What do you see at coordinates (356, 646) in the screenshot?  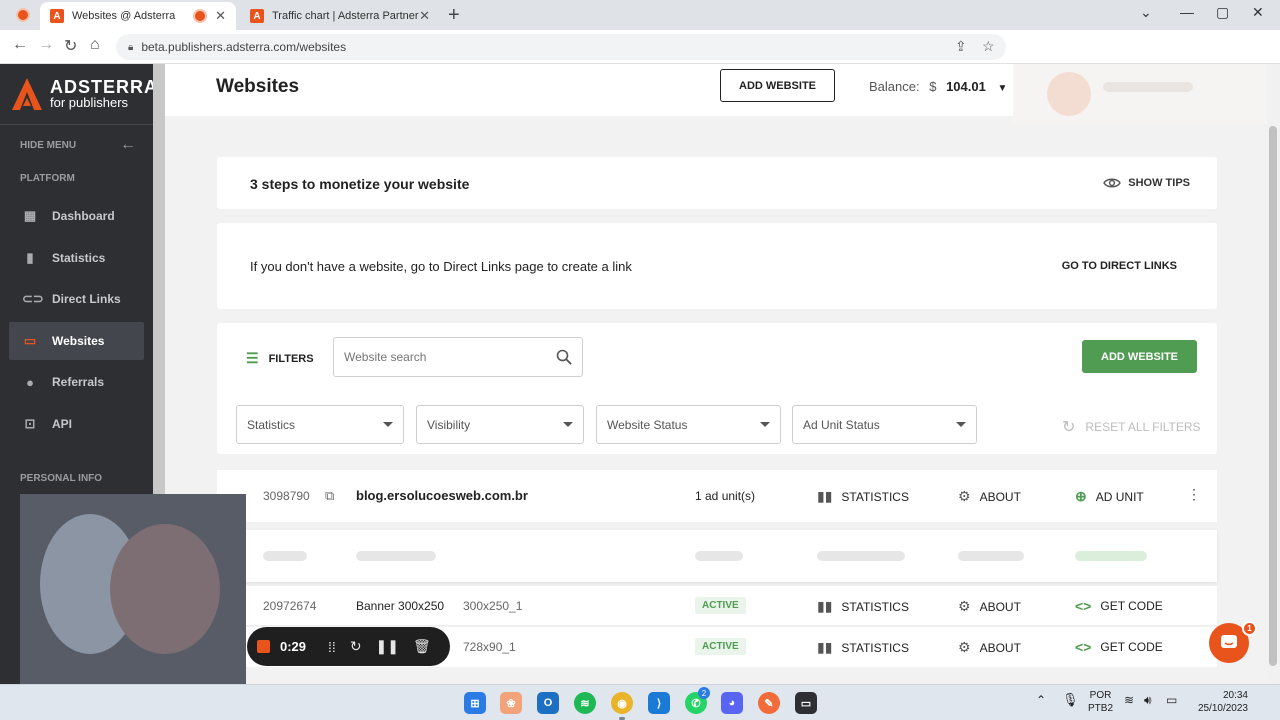 I see `restart-icon: ↻` at bounding box center [356, 646].